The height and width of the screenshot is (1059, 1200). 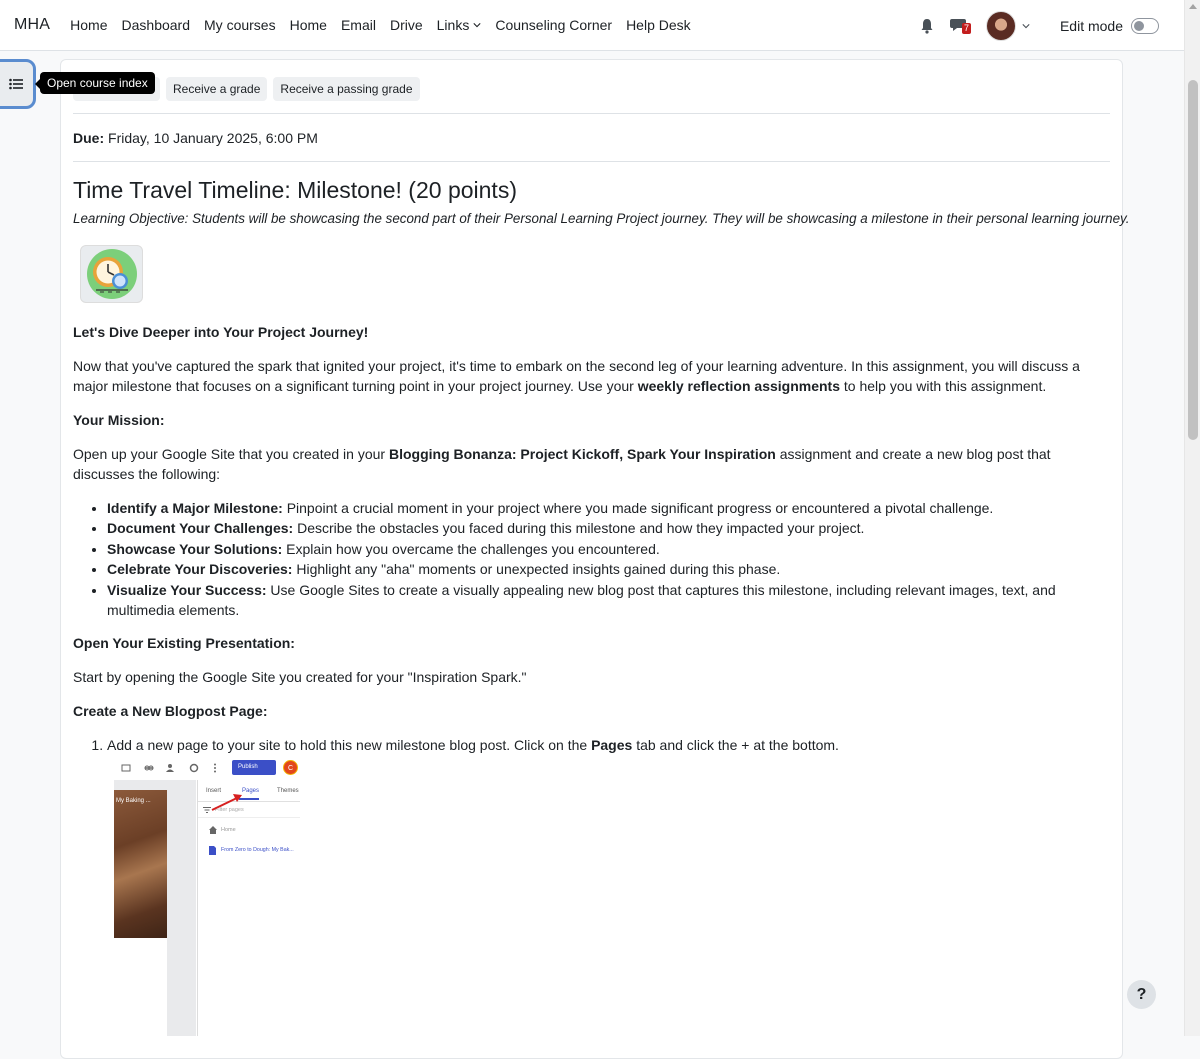 I want to click on completion-pill-grade: Receive a grade, so click(x=217, y=89).